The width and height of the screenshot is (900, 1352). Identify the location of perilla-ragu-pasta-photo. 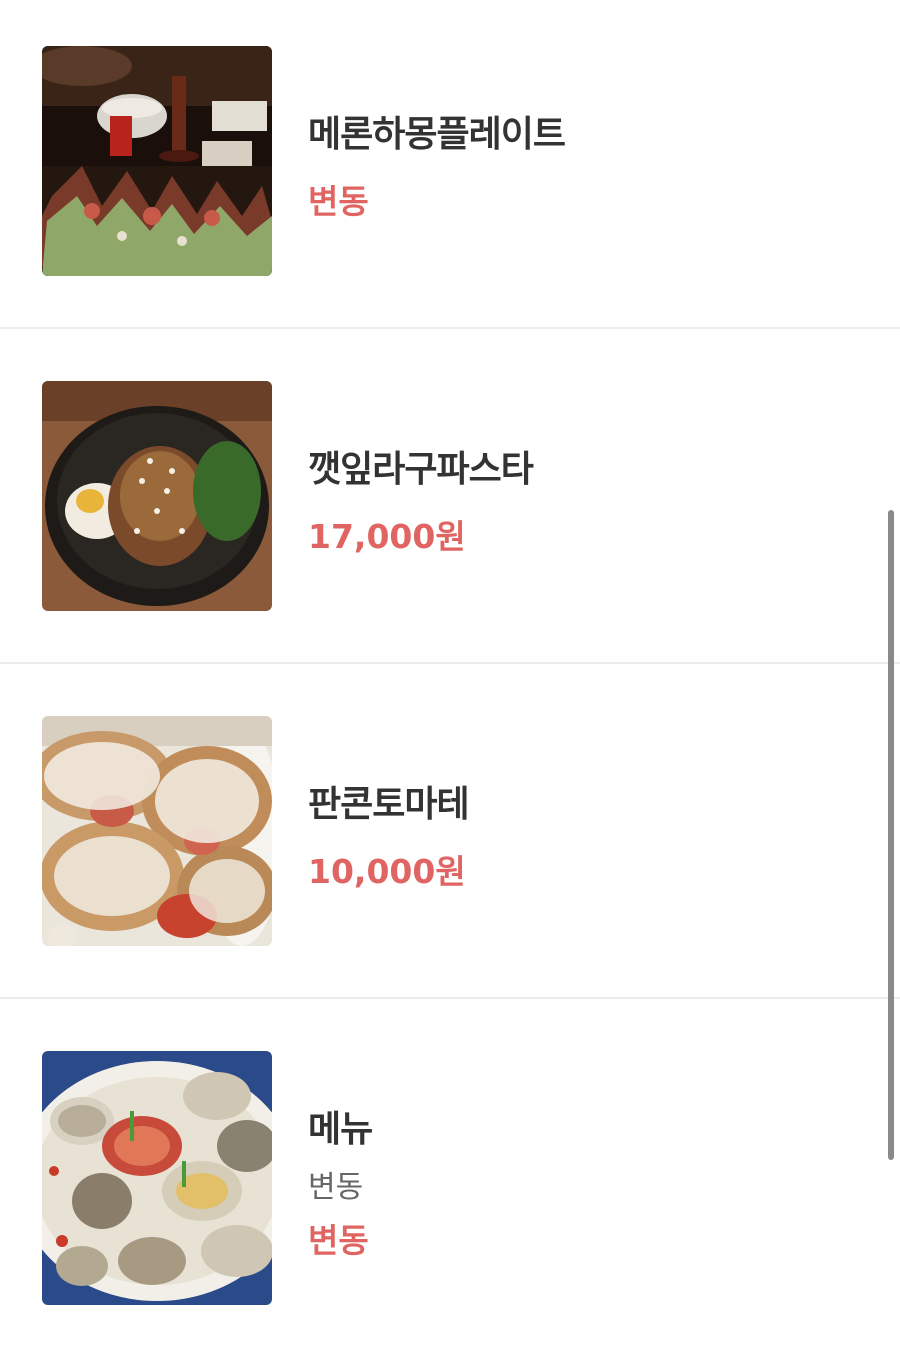
(157, 496).